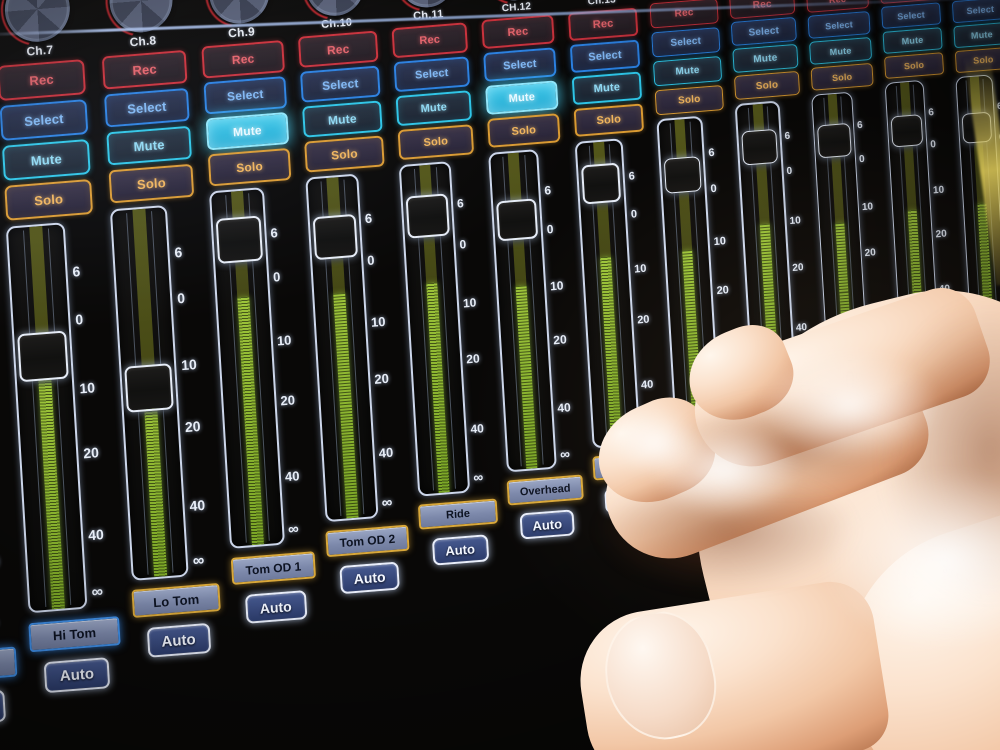 This screenshot has height=750, width=1000. What do you see at coordinates (458, 514) in the screenshot?
I see `channel-name-ch11: Ride` at bounding box center [458, 514].